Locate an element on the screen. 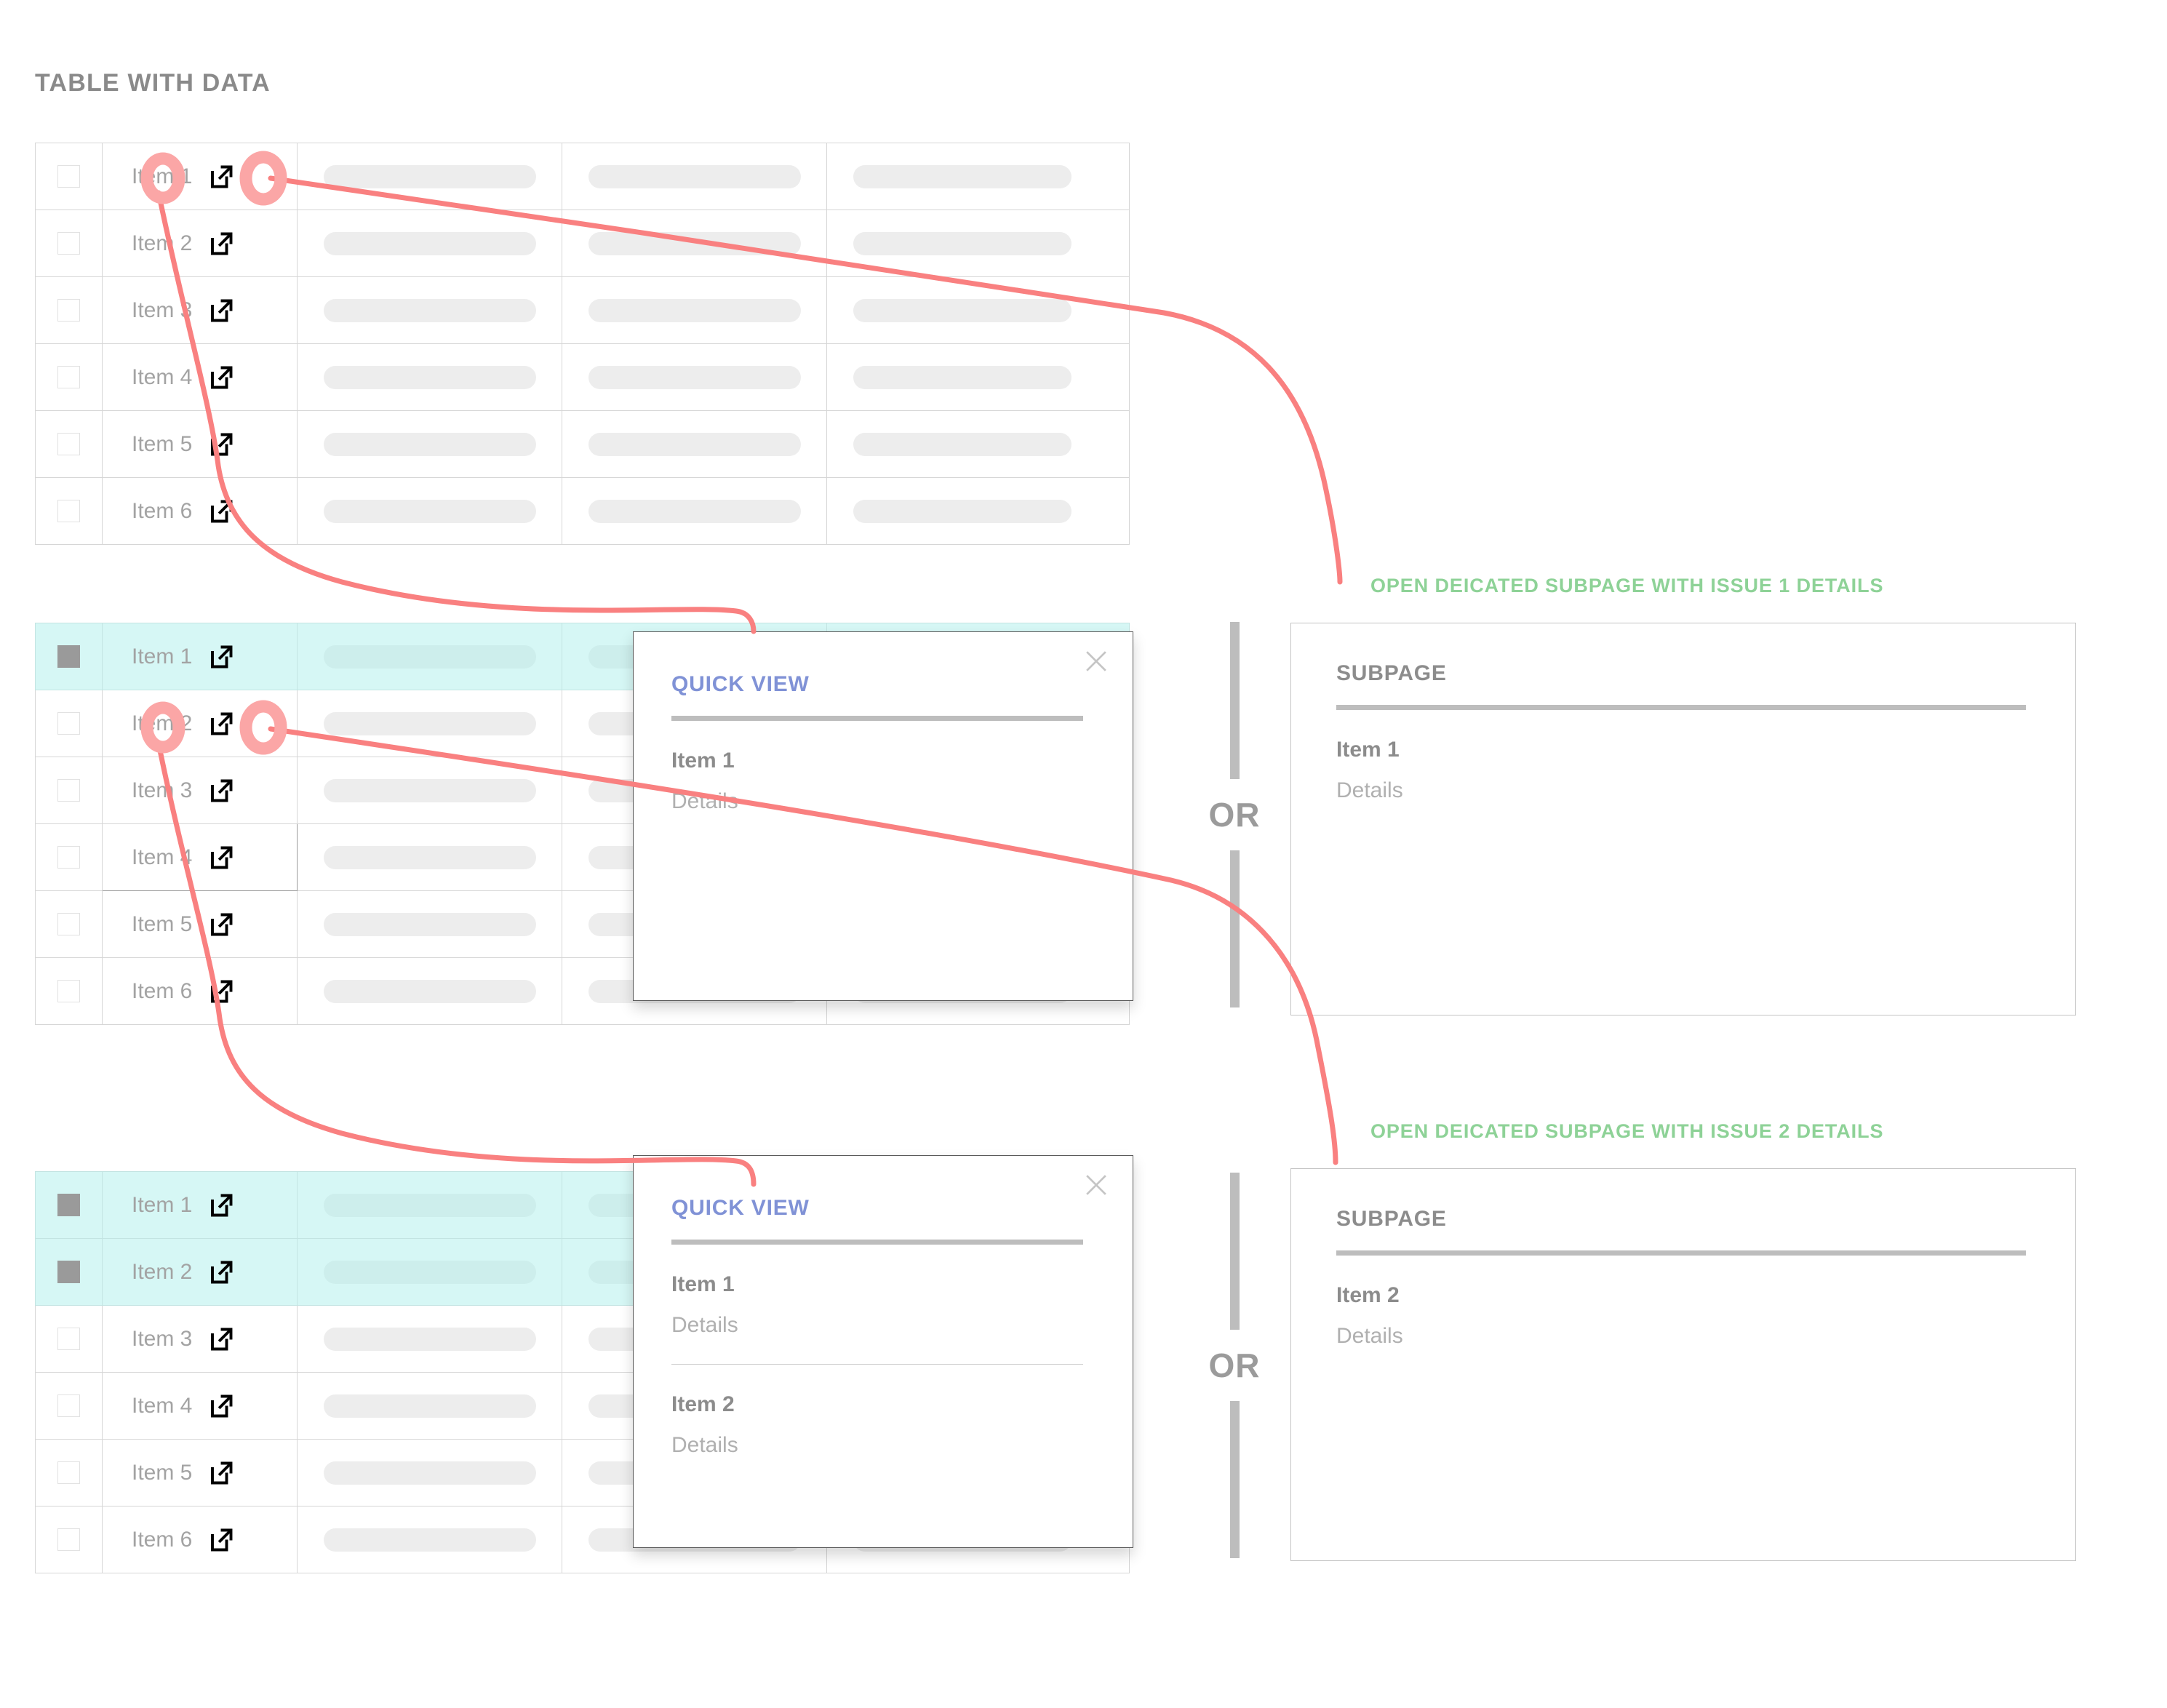  name-cell-content: Item 5 is located at coordinates (200, 1473).